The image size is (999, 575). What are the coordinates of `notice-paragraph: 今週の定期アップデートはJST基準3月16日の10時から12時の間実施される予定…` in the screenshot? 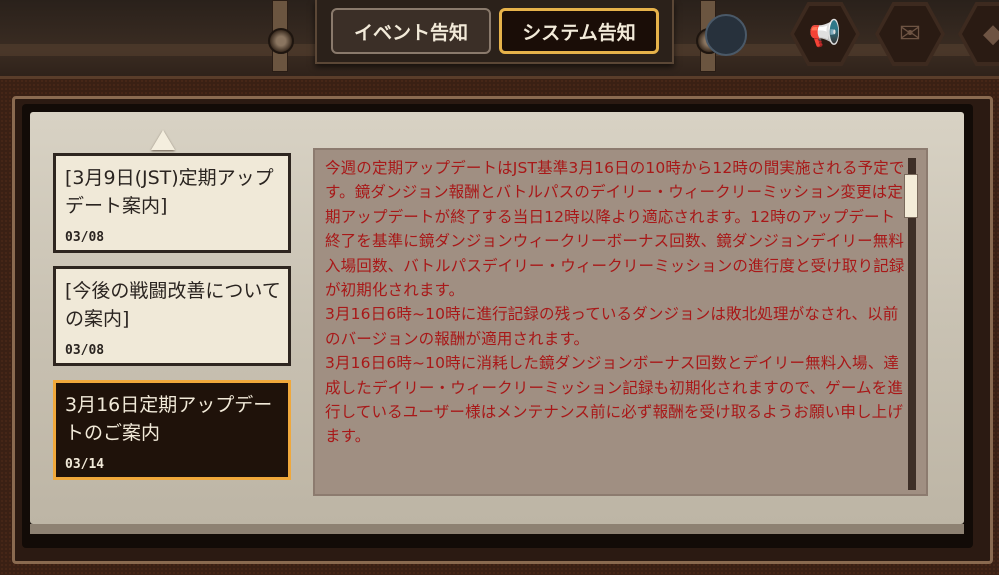 It's located at (615, 229).